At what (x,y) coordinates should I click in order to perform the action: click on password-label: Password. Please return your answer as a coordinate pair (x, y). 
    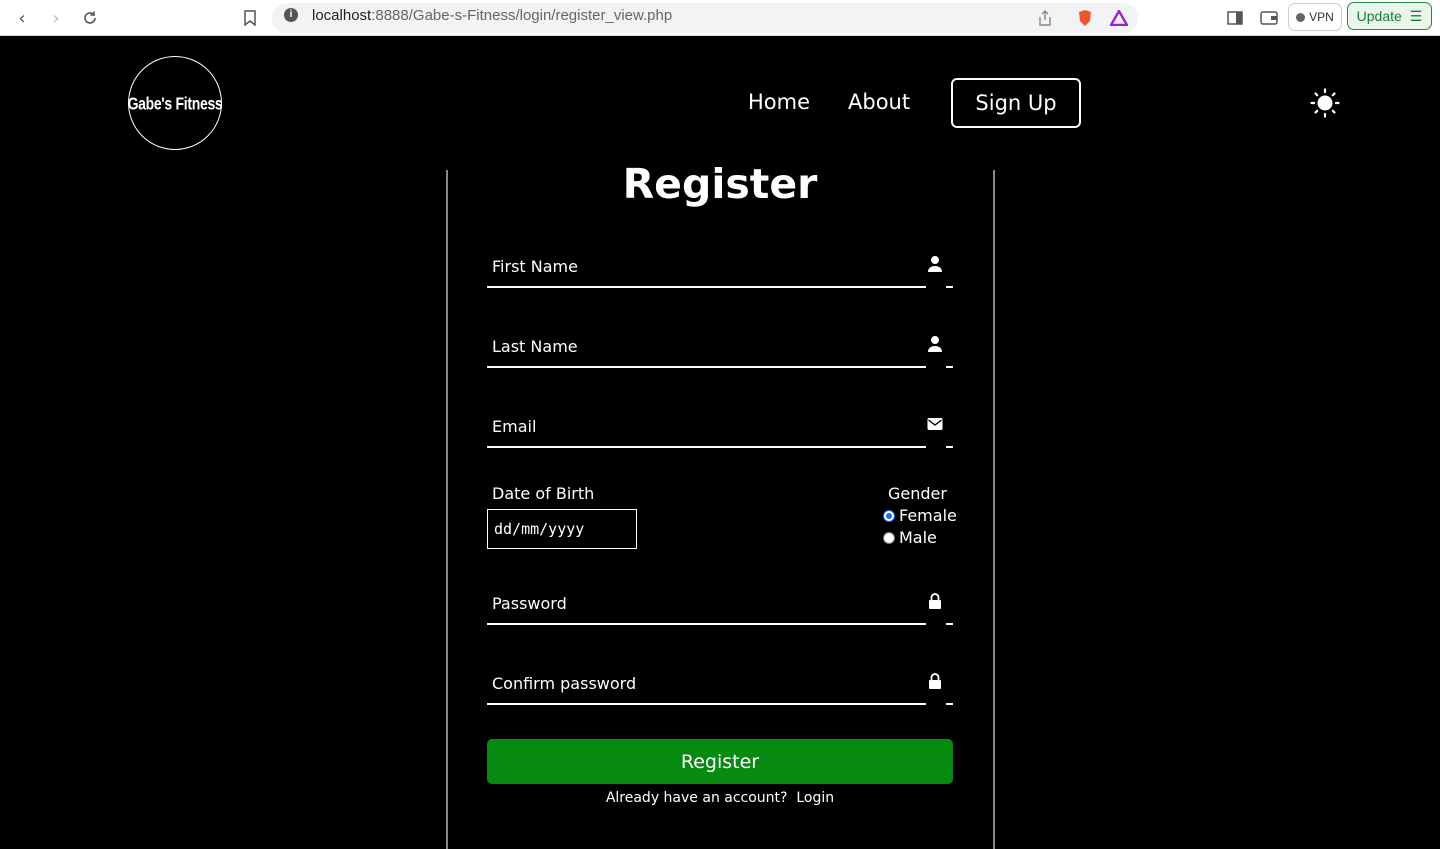
    Looking at the image, I should click on (529, 603).